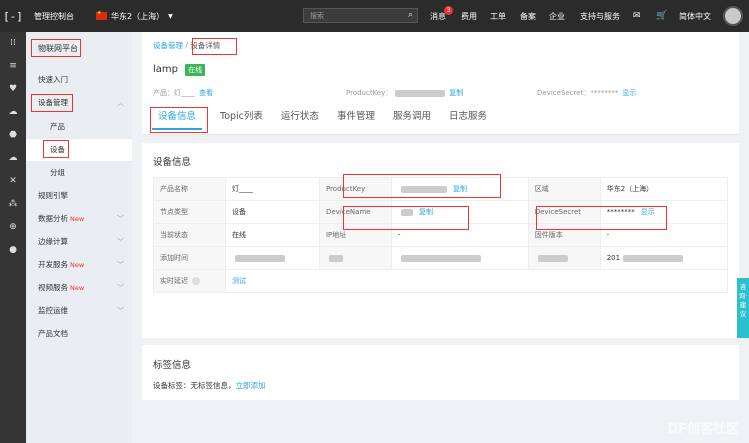 Image resolution: width=749 pixels, height=443 pixels. Describe the element at coordinates (54, 16) in the screenshot. I see `console-link: 管理控制台` at that location.